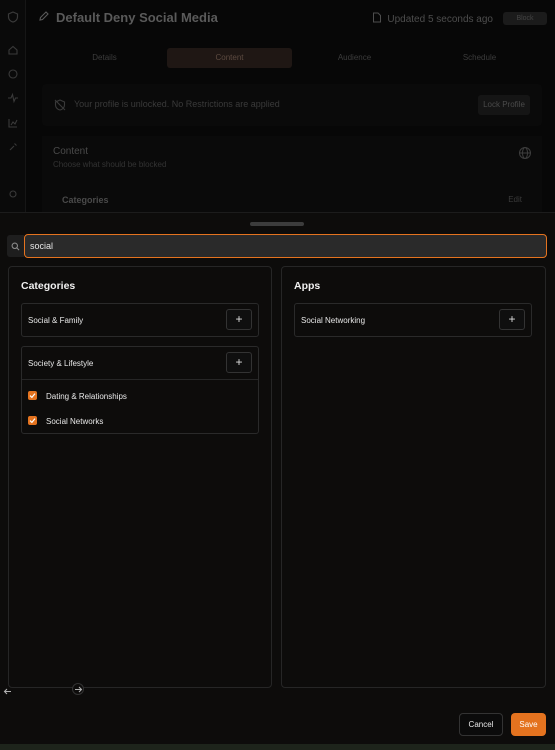 This screenshot has height=750, width=555. Describe the element at coordinates (481, 724) in the screenshot. I see `cancel-button: Cancel` at that location.